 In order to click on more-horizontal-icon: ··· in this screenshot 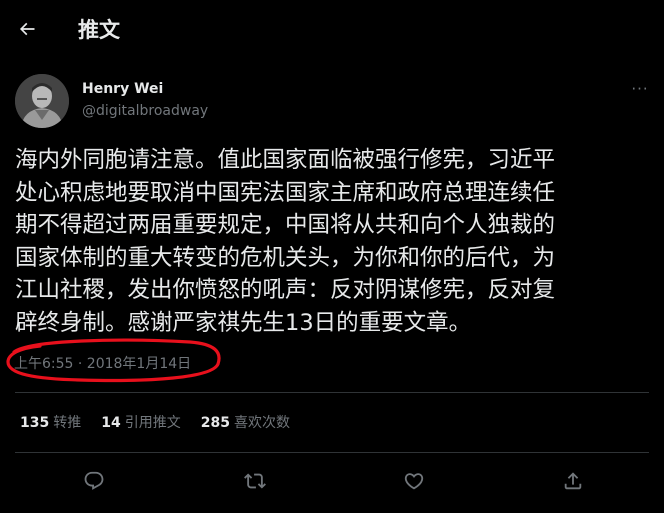, I will do `click(640, 89)`.